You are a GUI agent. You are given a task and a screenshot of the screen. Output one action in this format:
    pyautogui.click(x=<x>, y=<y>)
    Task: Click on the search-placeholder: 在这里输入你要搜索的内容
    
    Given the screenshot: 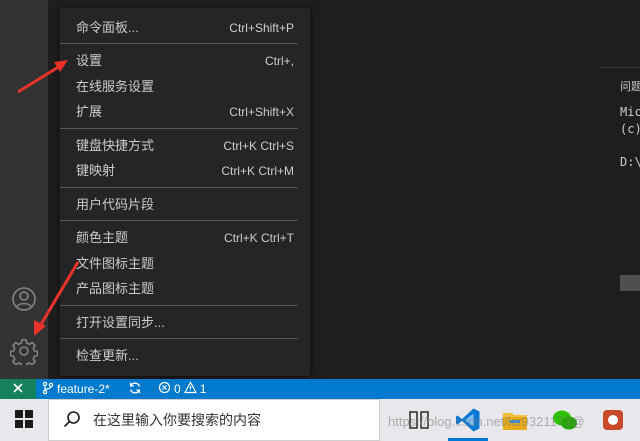 What is the action you would take?
    pyautogui.click(x=177, y=420)
    